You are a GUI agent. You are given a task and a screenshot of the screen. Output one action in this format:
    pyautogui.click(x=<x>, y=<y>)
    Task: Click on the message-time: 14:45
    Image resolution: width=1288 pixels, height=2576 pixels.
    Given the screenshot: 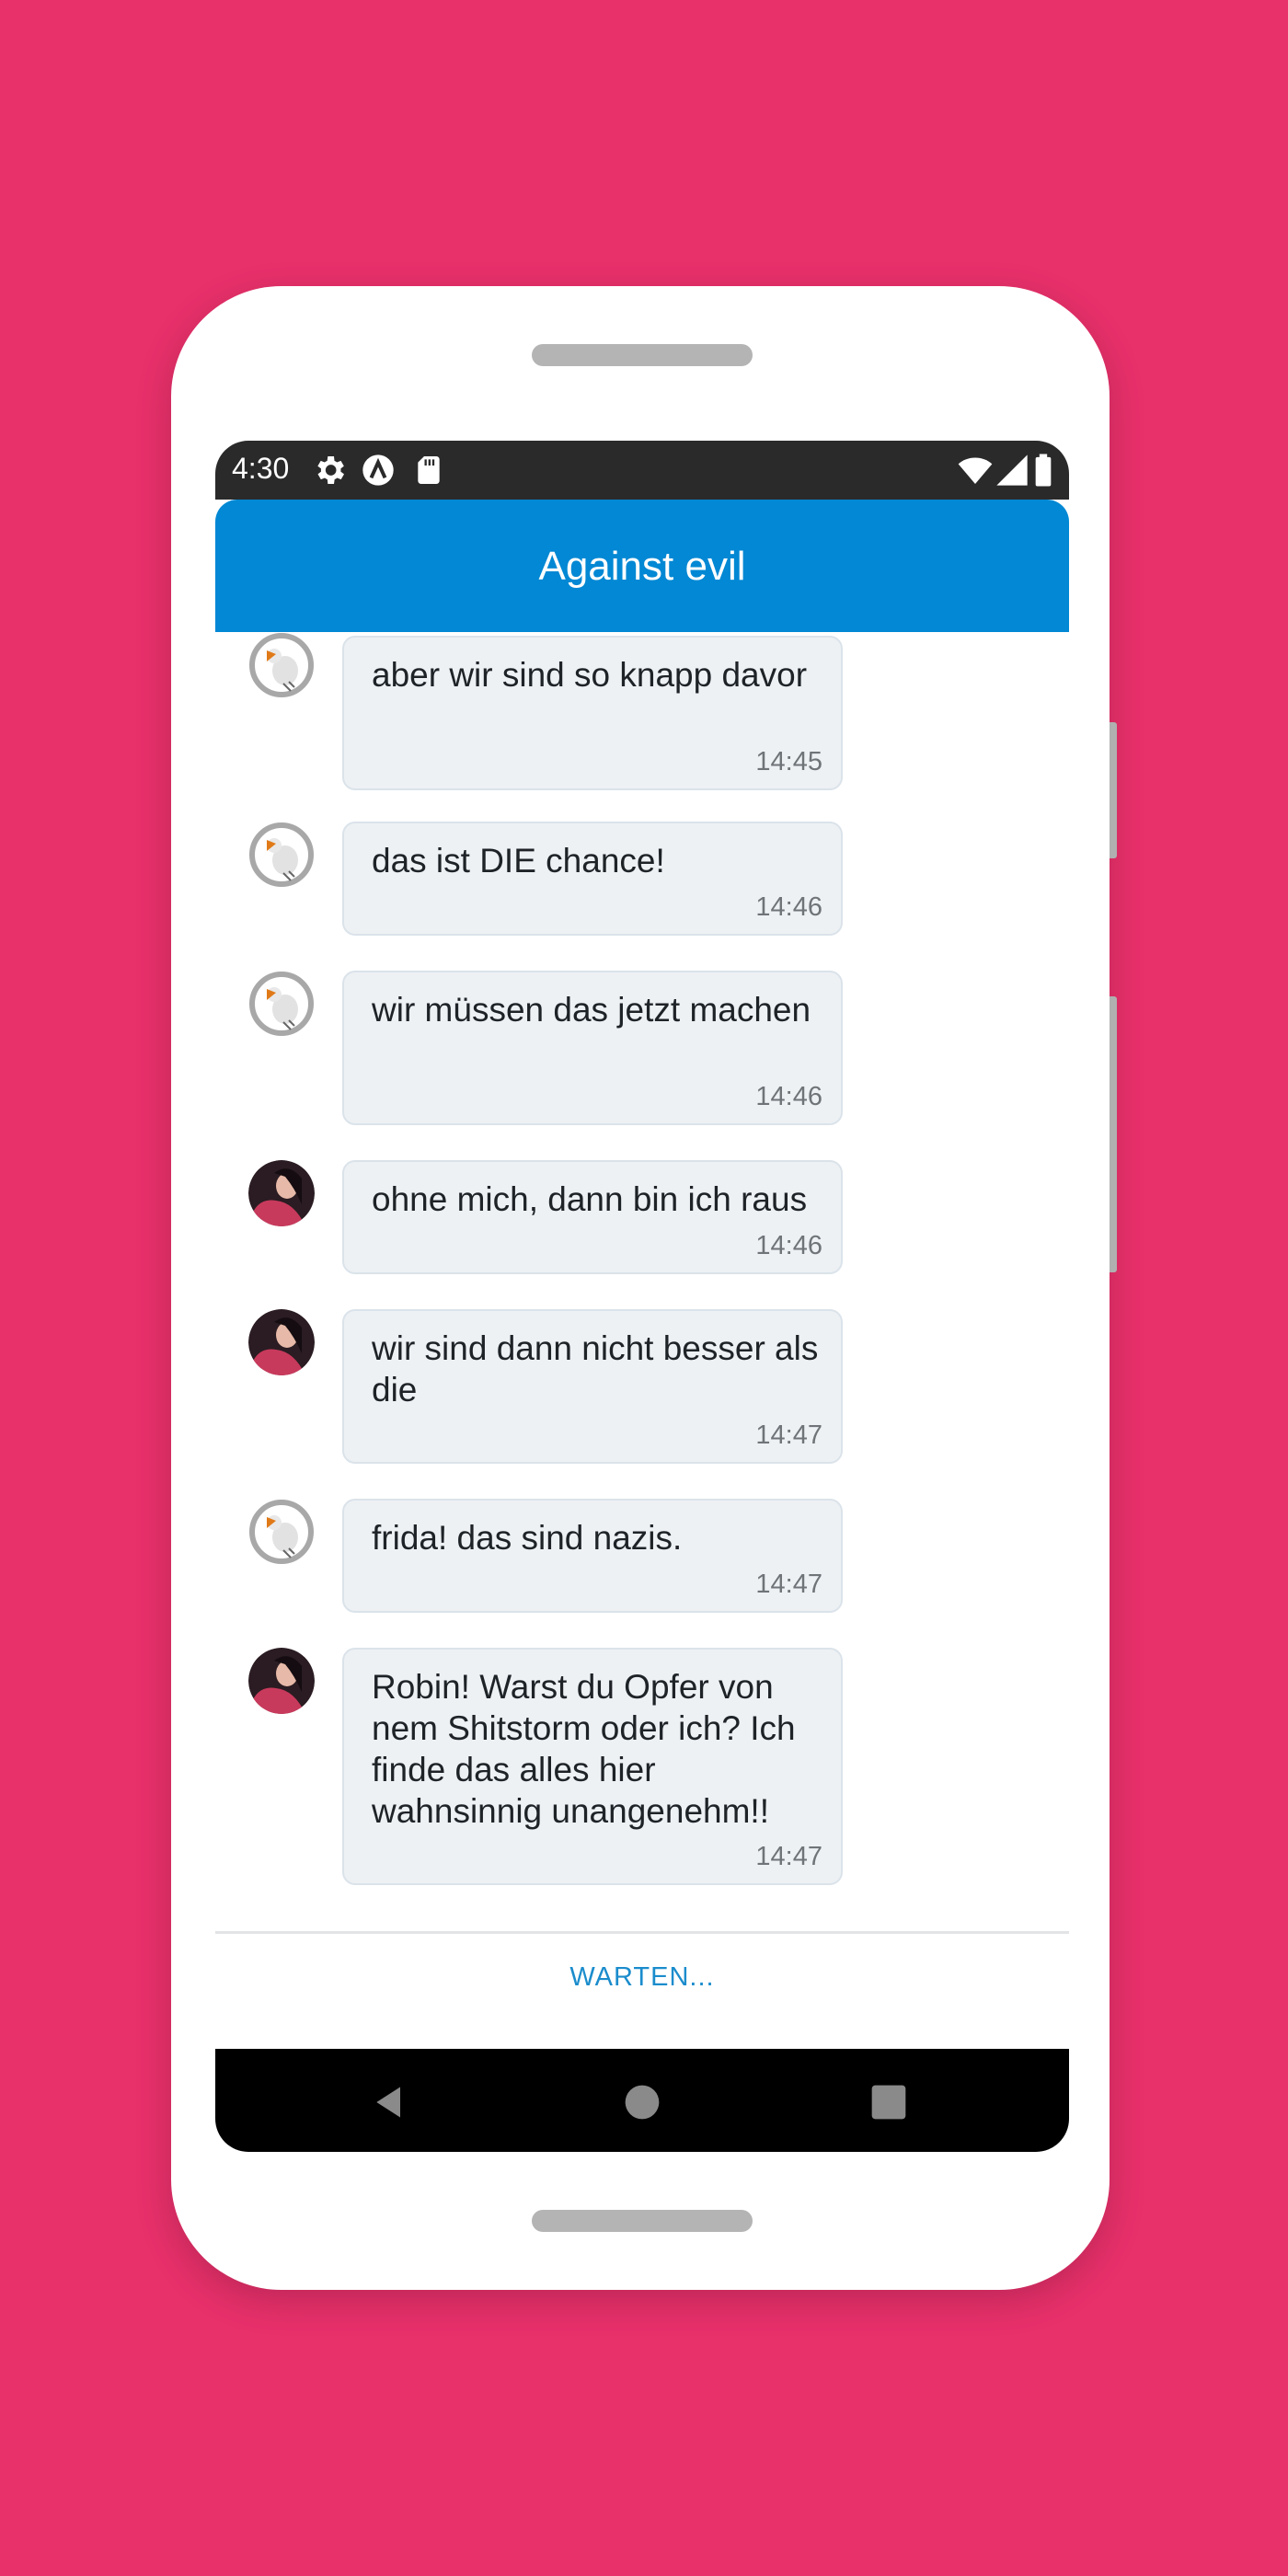 What is the action you would take?
    pyautogui.click(x=788, y=761)
    